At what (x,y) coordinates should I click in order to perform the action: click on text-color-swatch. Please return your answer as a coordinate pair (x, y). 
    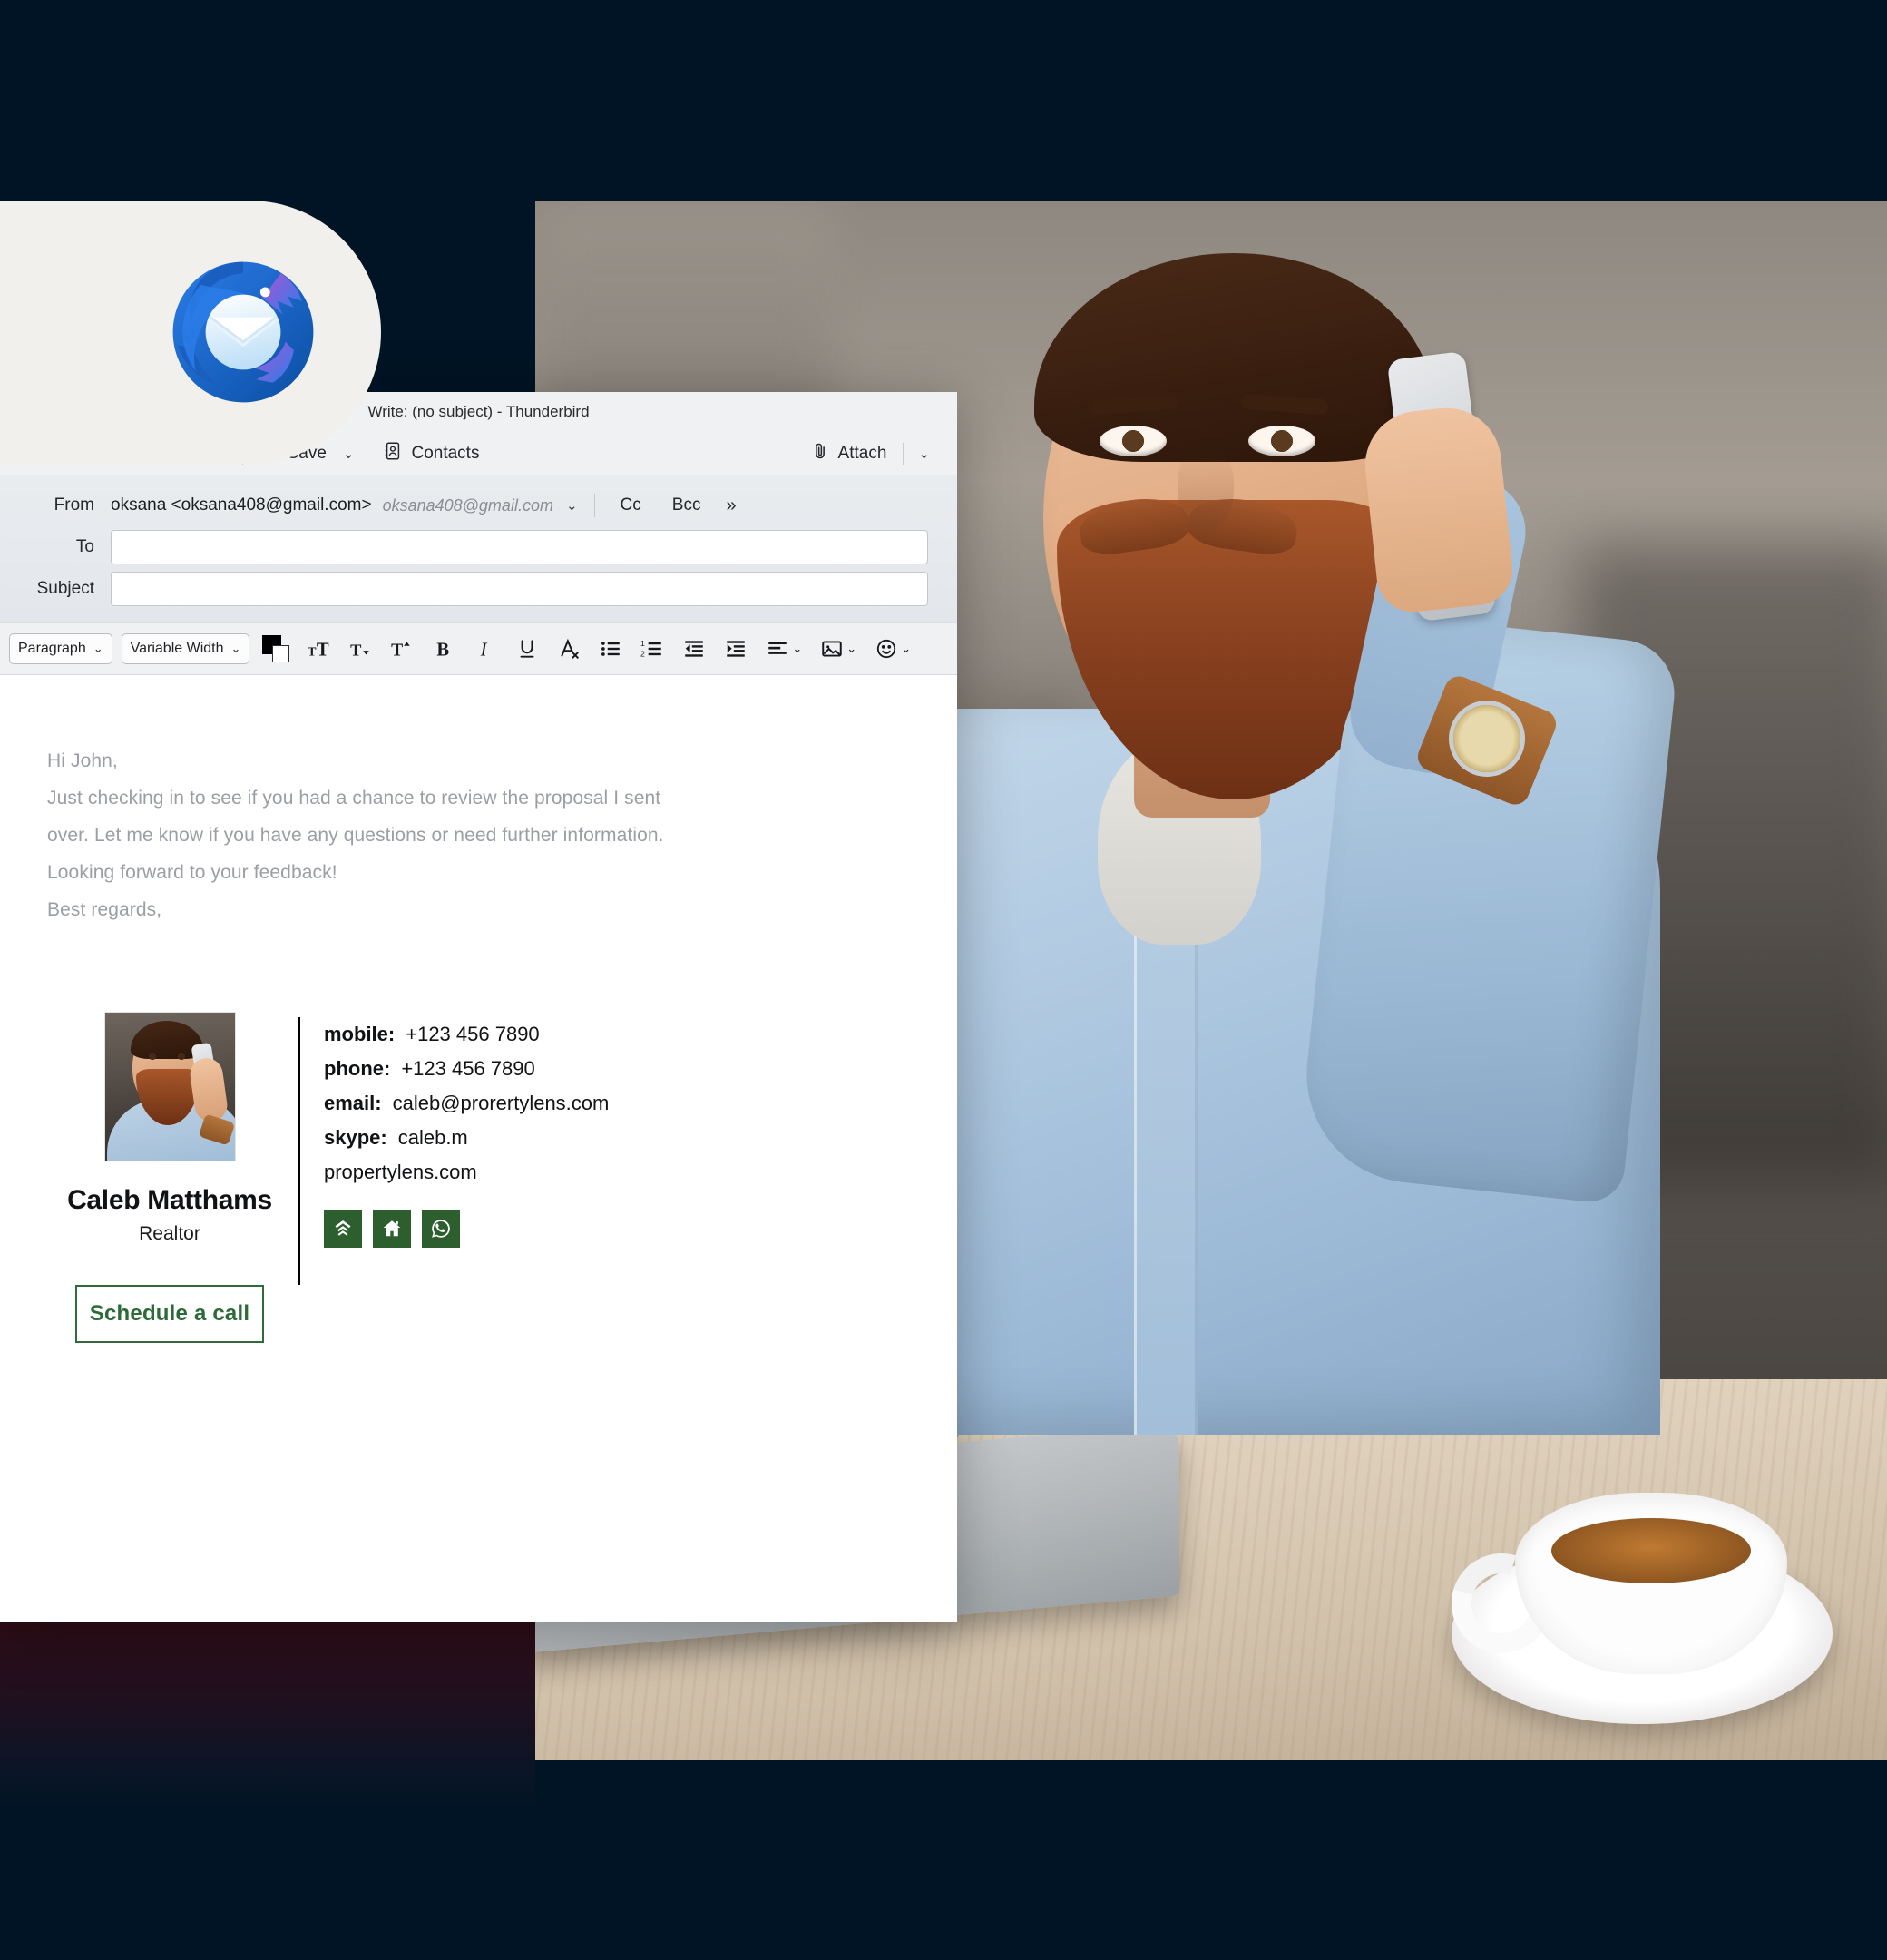
    Looking at the image, I should click on (276, 648).